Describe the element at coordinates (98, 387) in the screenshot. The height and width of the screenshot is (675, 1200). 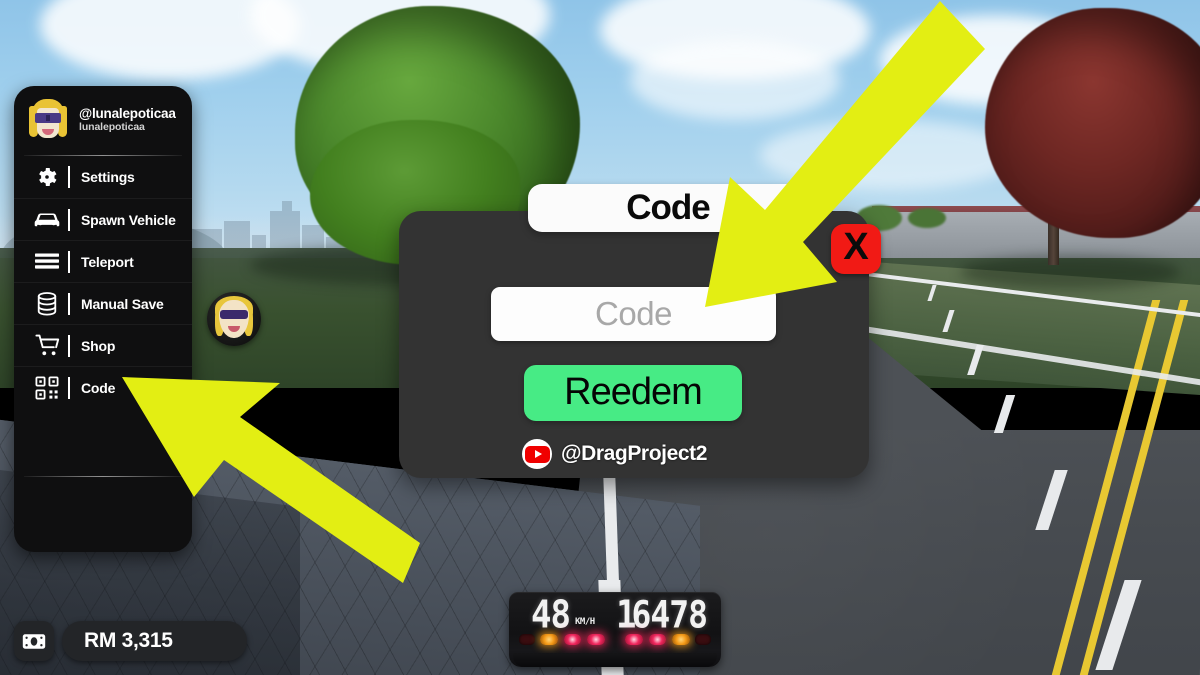
I see `sidebar-item-label: Code` at that location.